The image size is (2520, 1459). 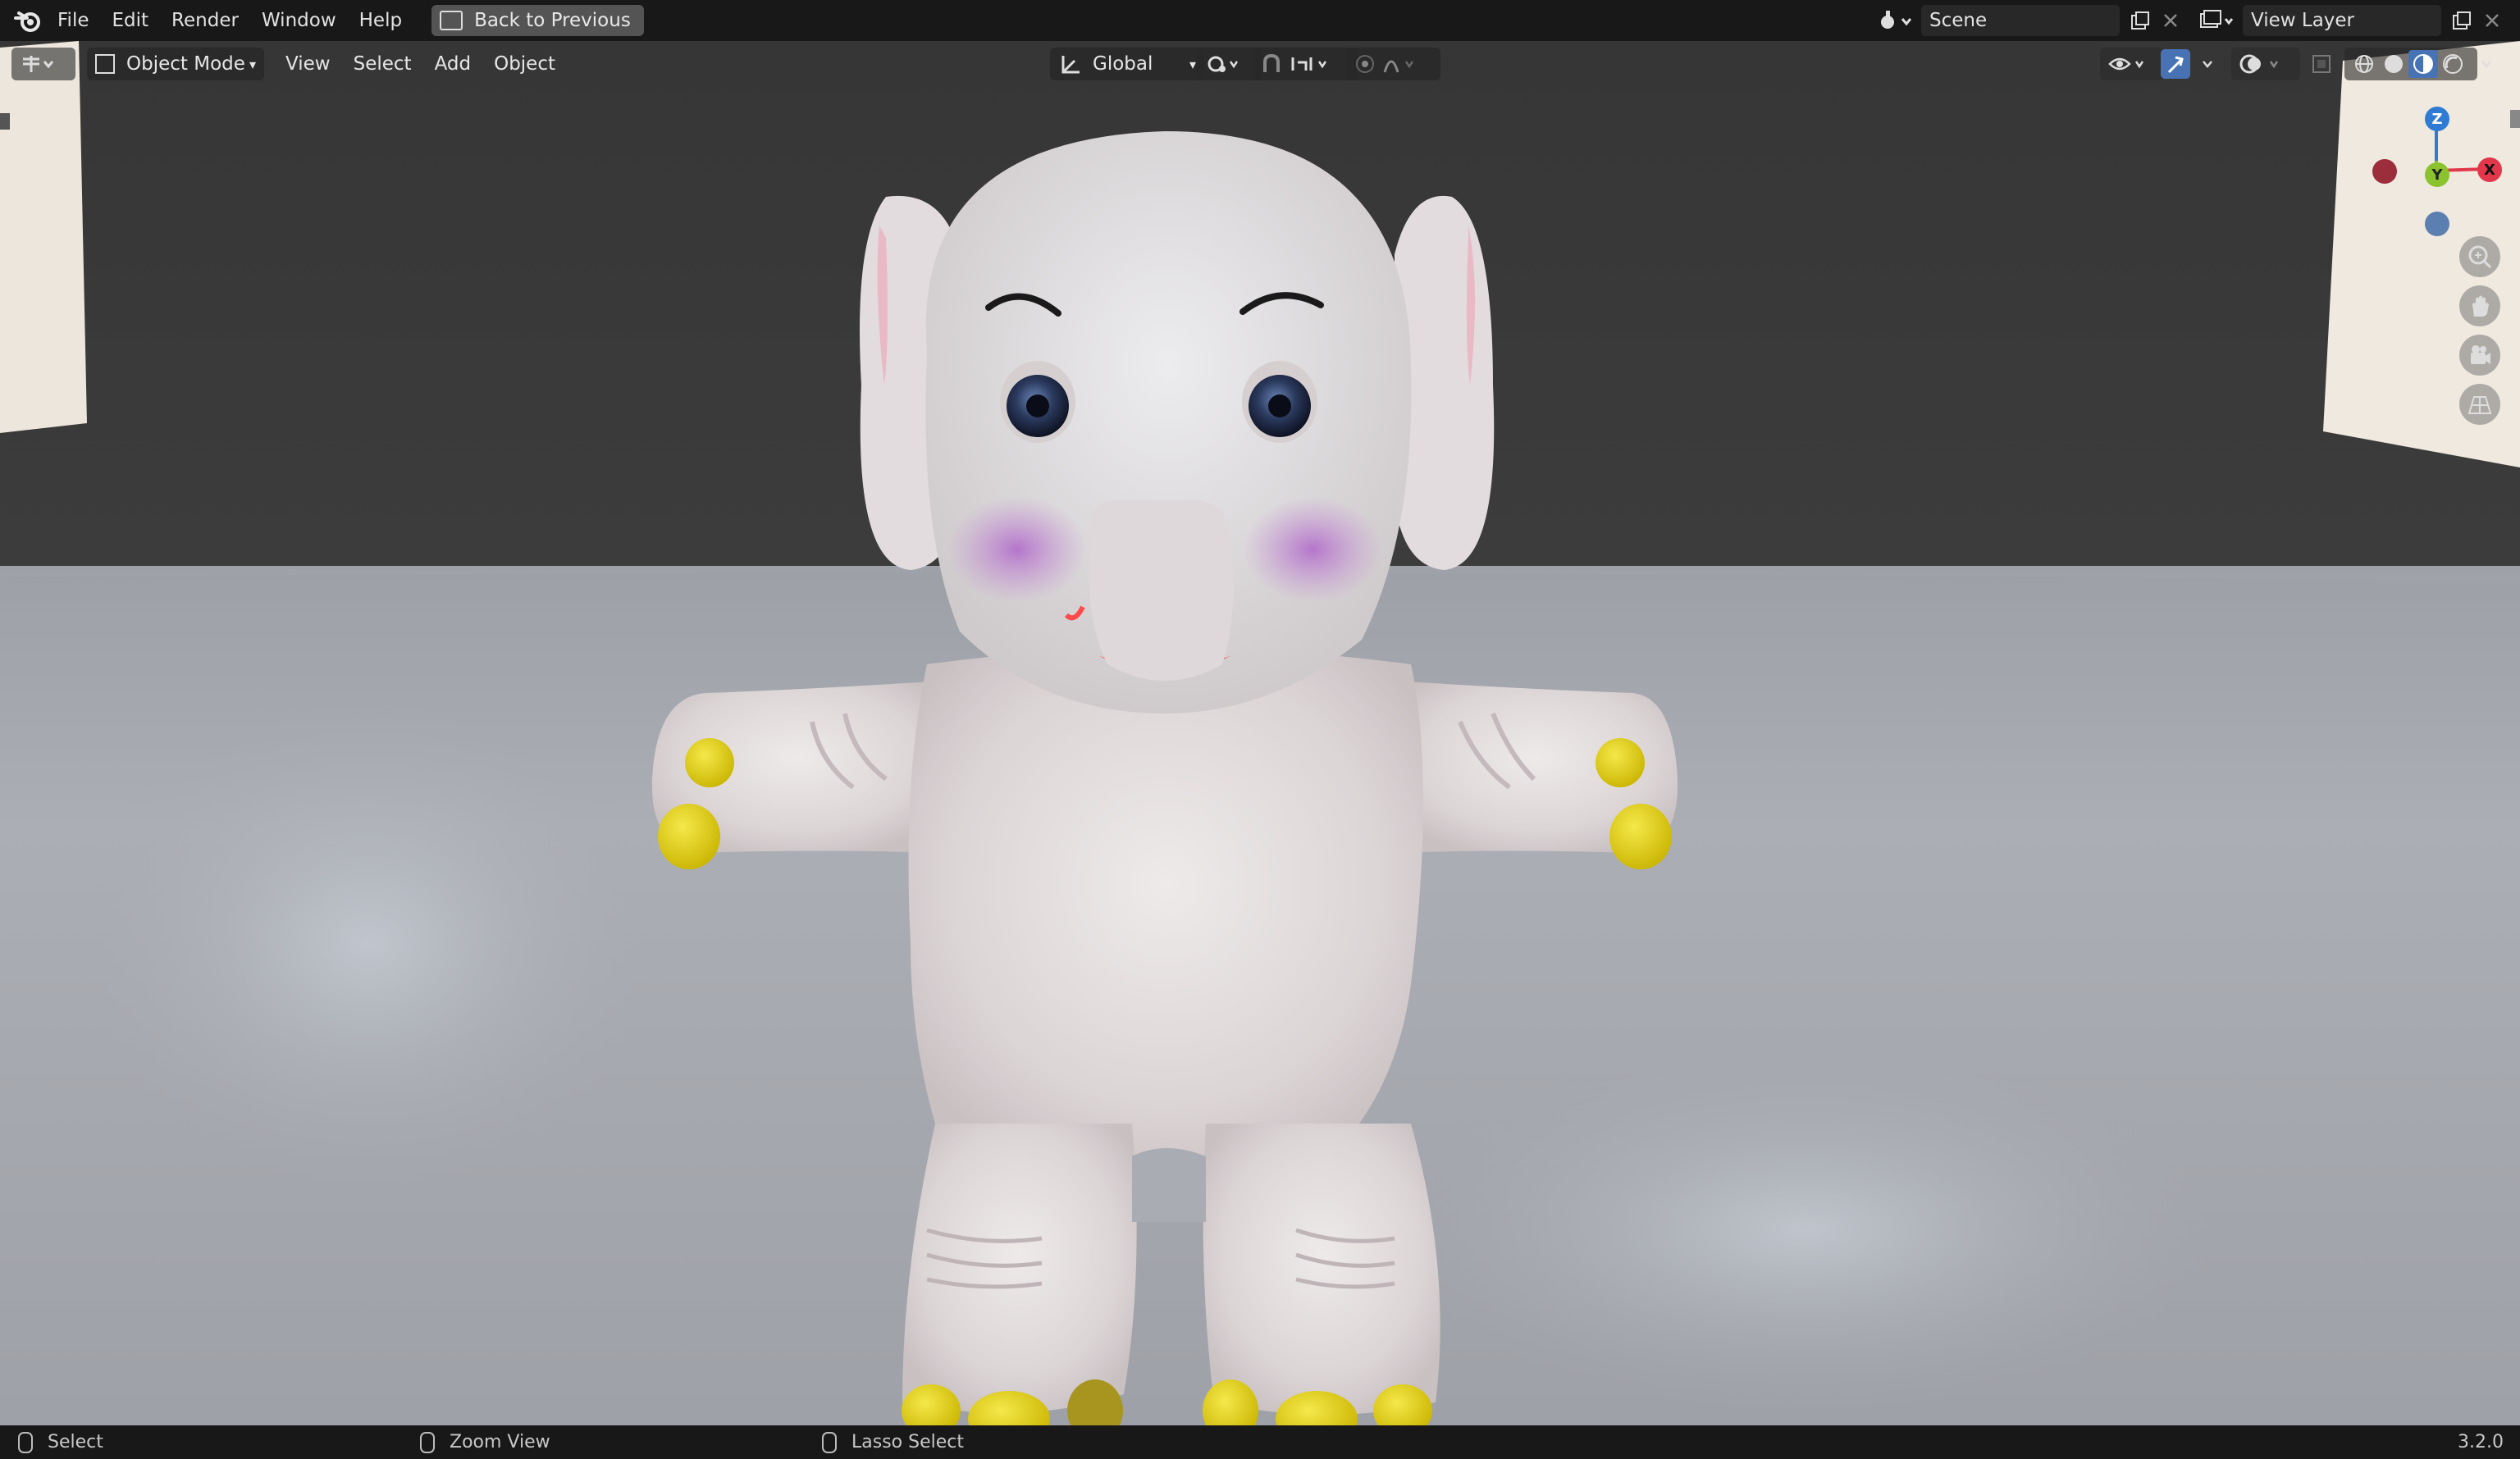 What do you see at coordinates (1295, 62) in the screenshot?
I see `snap-magnet-icon` at bounding box center [1295, 62].